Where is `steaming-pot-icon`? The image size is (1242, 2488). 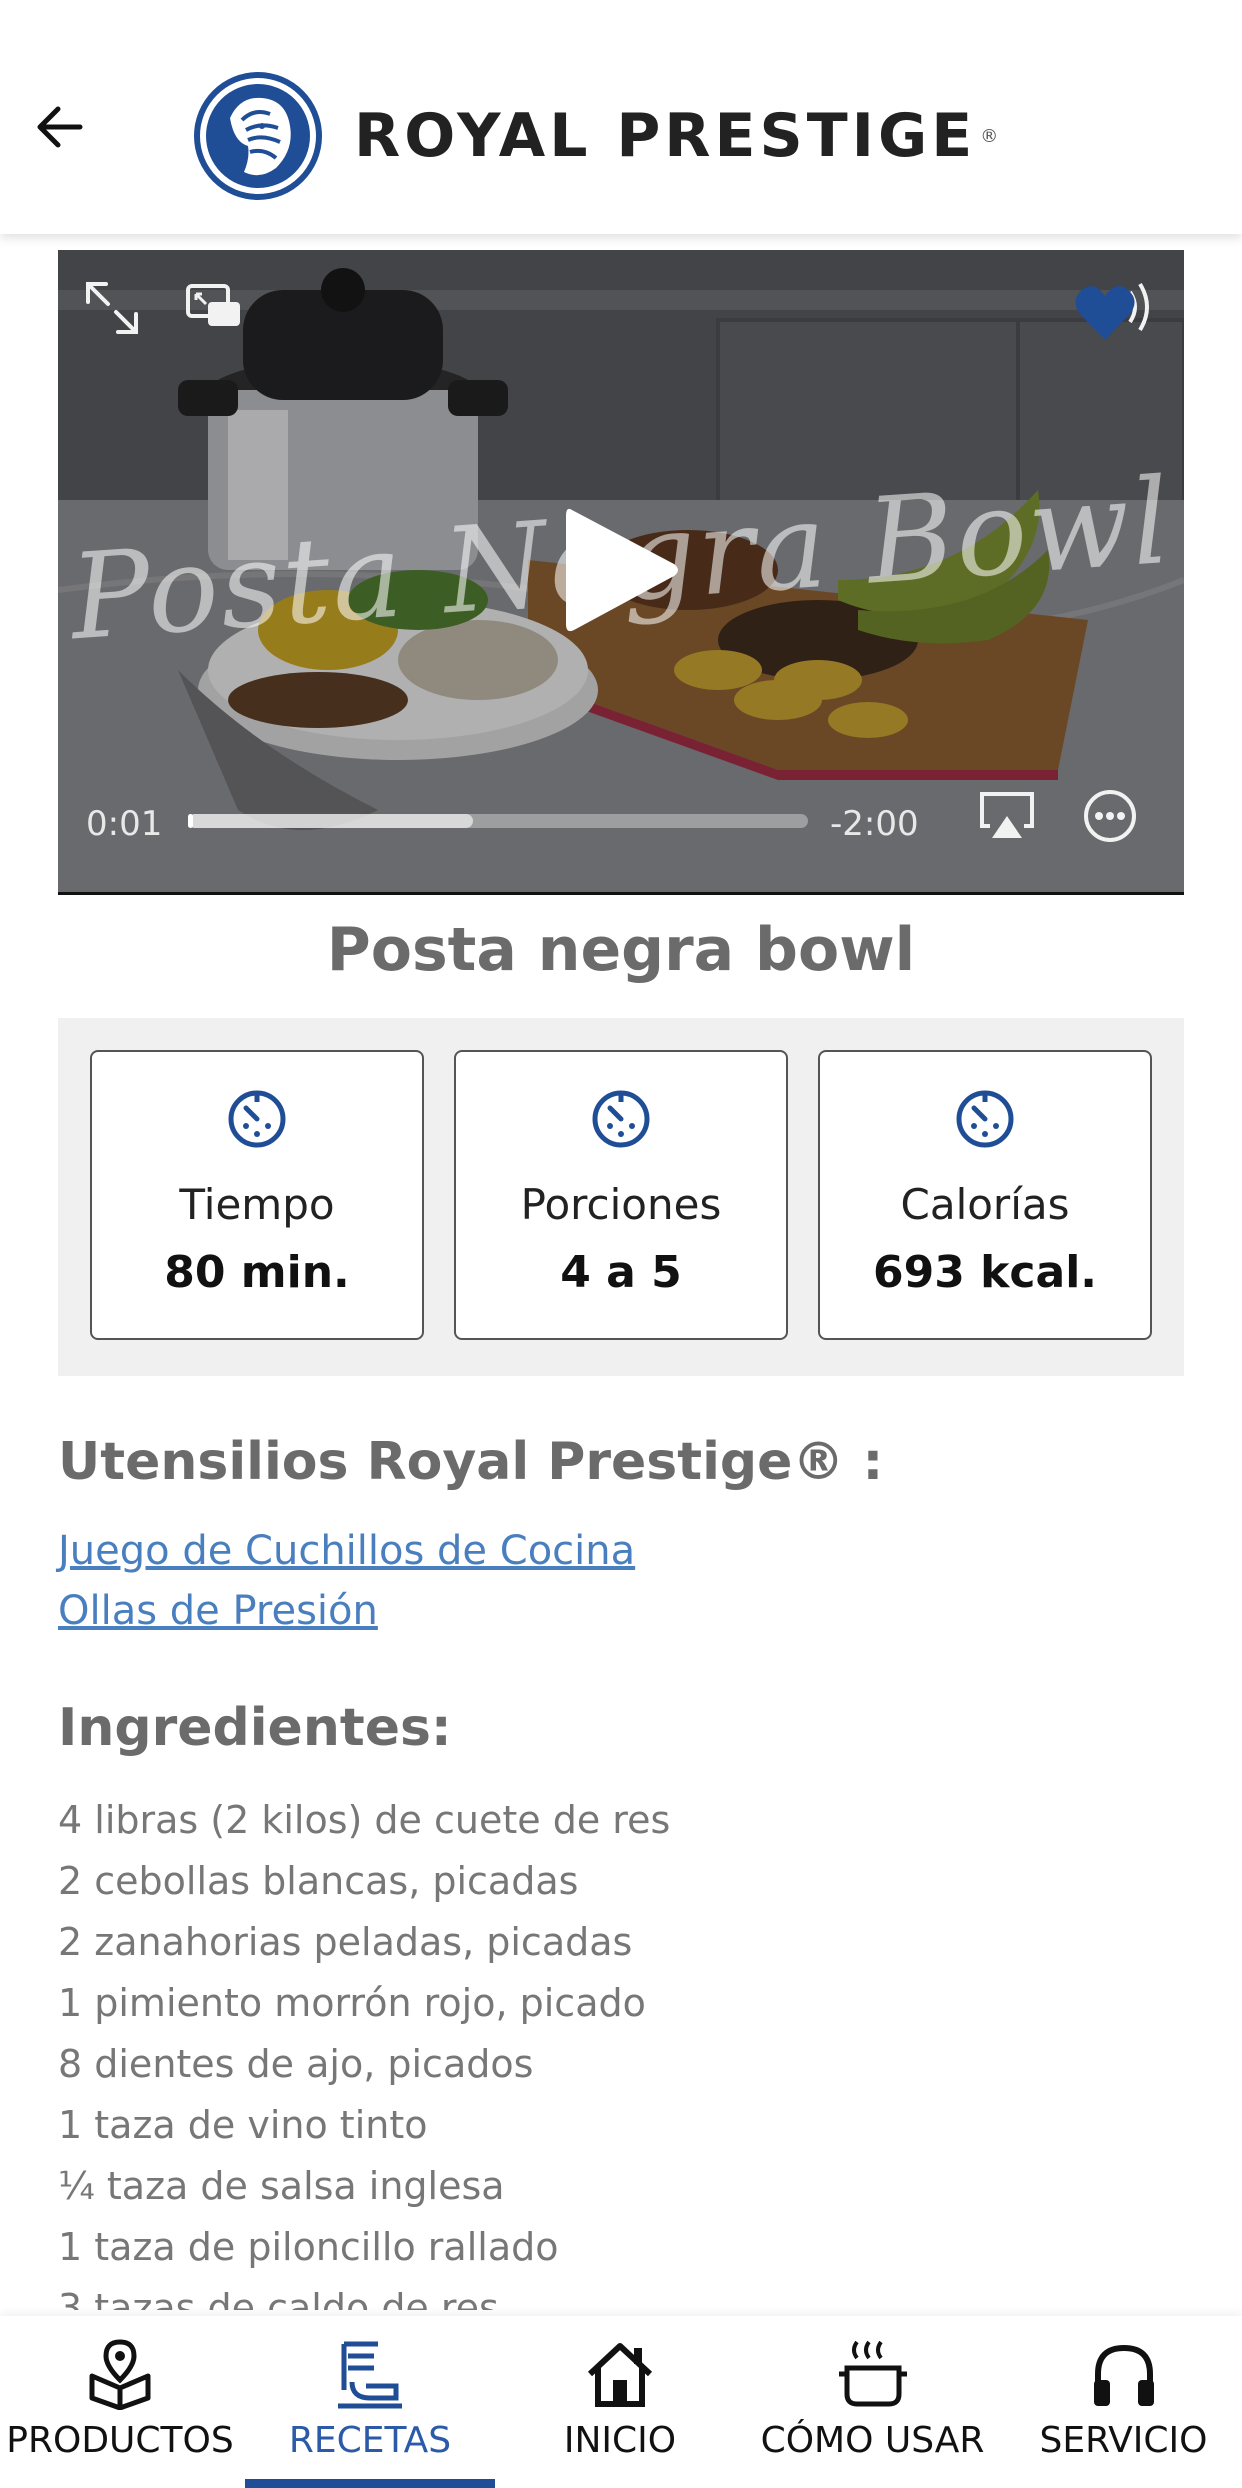
steaming-pot-icon is located at coordinates (872, 2373).